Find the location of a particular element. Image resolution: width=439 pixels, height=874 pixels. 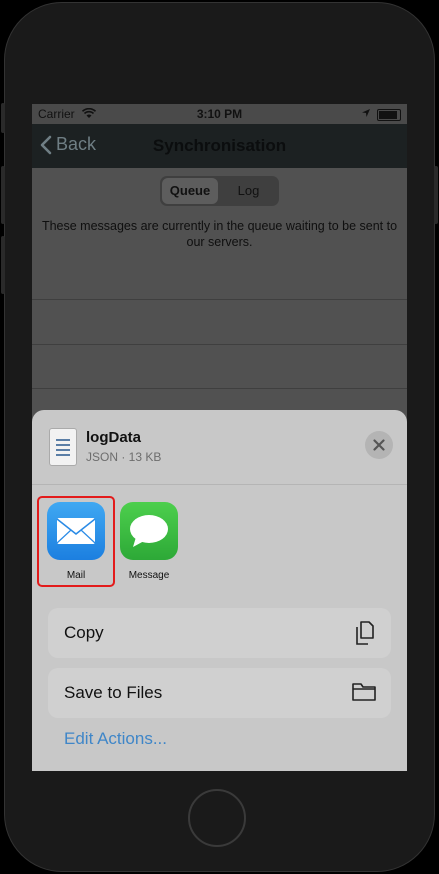

home-button is located at coordinates (217, 818).